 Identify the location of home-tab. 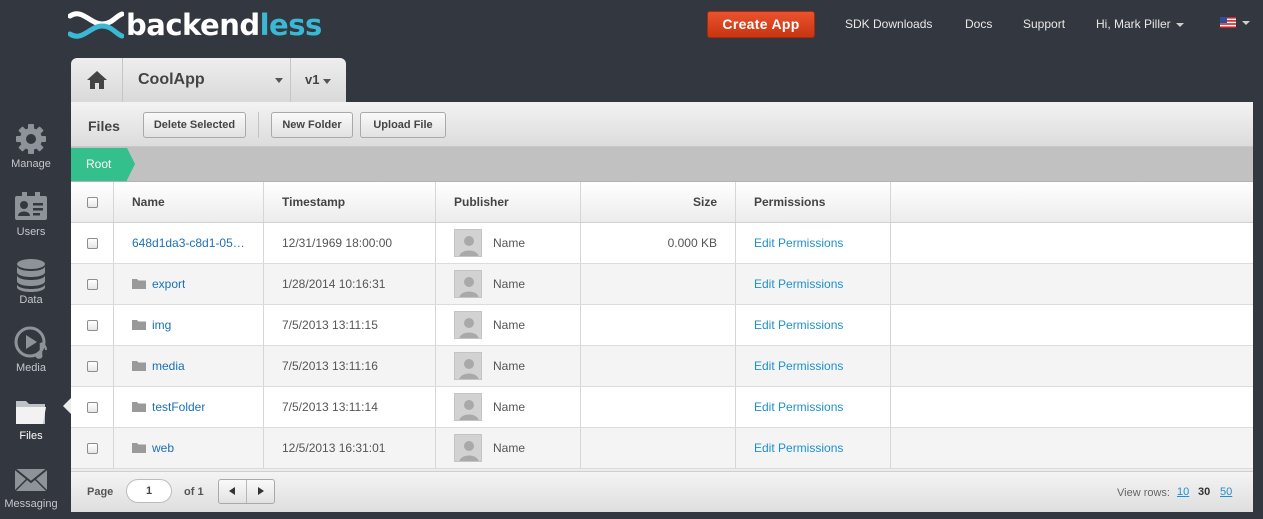
(97, 80).